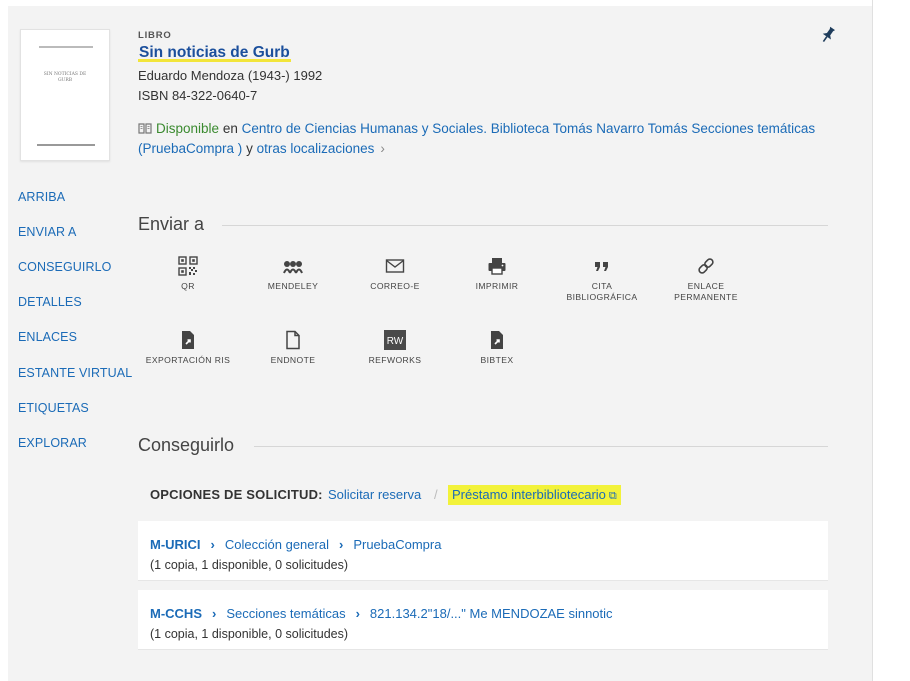 This screenshot has width=910, height=681. What do you see at coordinates (395, 274) in the screenshot?
I see `send-email-button: CORREO-E` at bounding box center [395, 274].